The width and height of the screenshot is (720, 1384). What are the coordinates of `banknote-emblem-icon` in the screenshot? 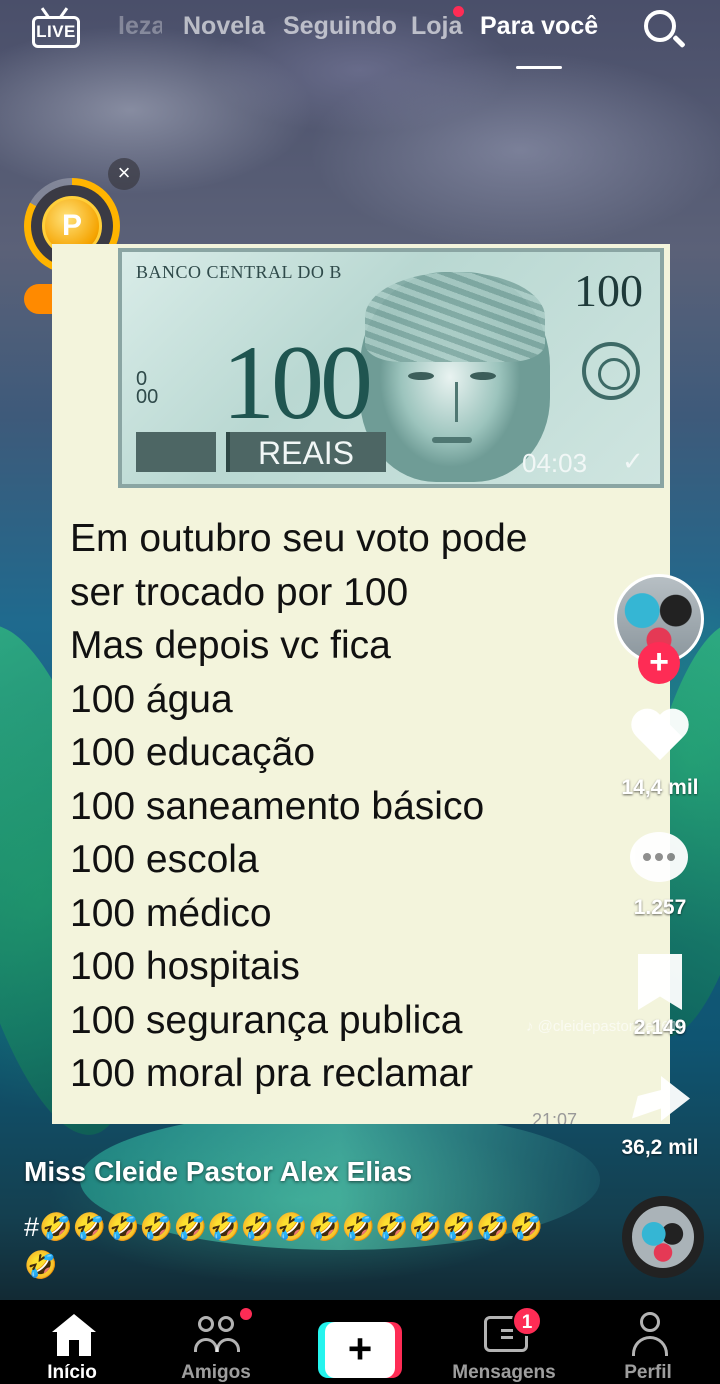 It's located at (611, 371).